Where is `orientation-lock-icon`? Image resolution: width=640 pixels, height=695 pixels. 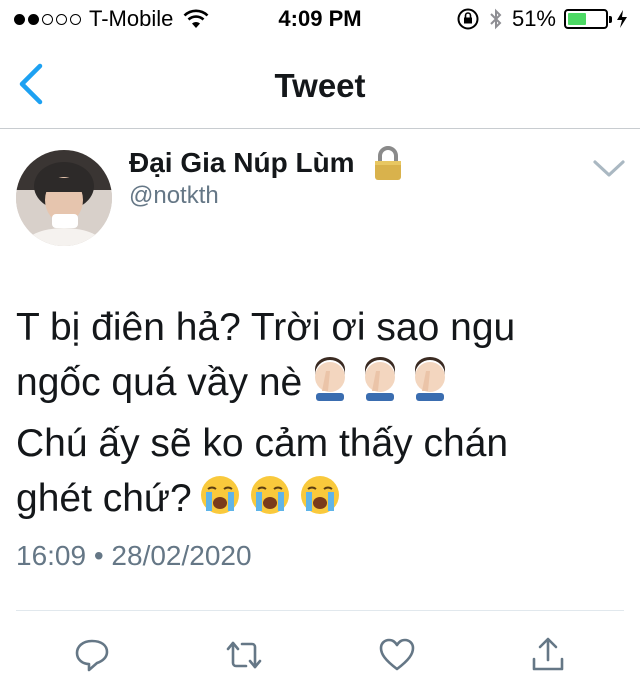 orientation-lock-icon is located at coordinates (468, 19).